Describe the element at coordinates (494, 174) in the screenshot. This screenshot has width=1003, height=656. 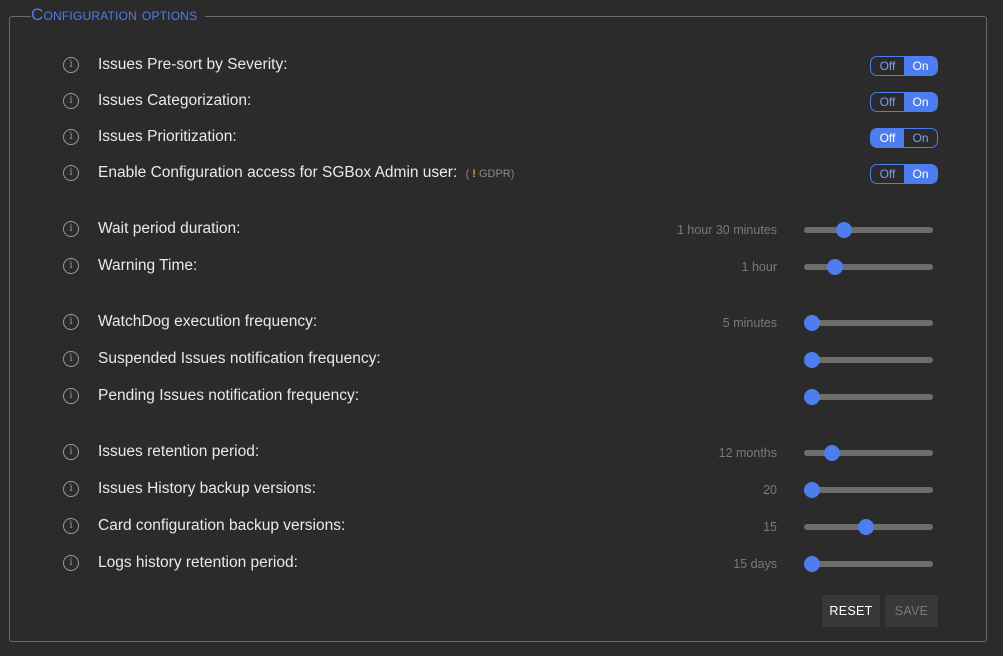
I see `gdpr-text: GDPR` at that location.